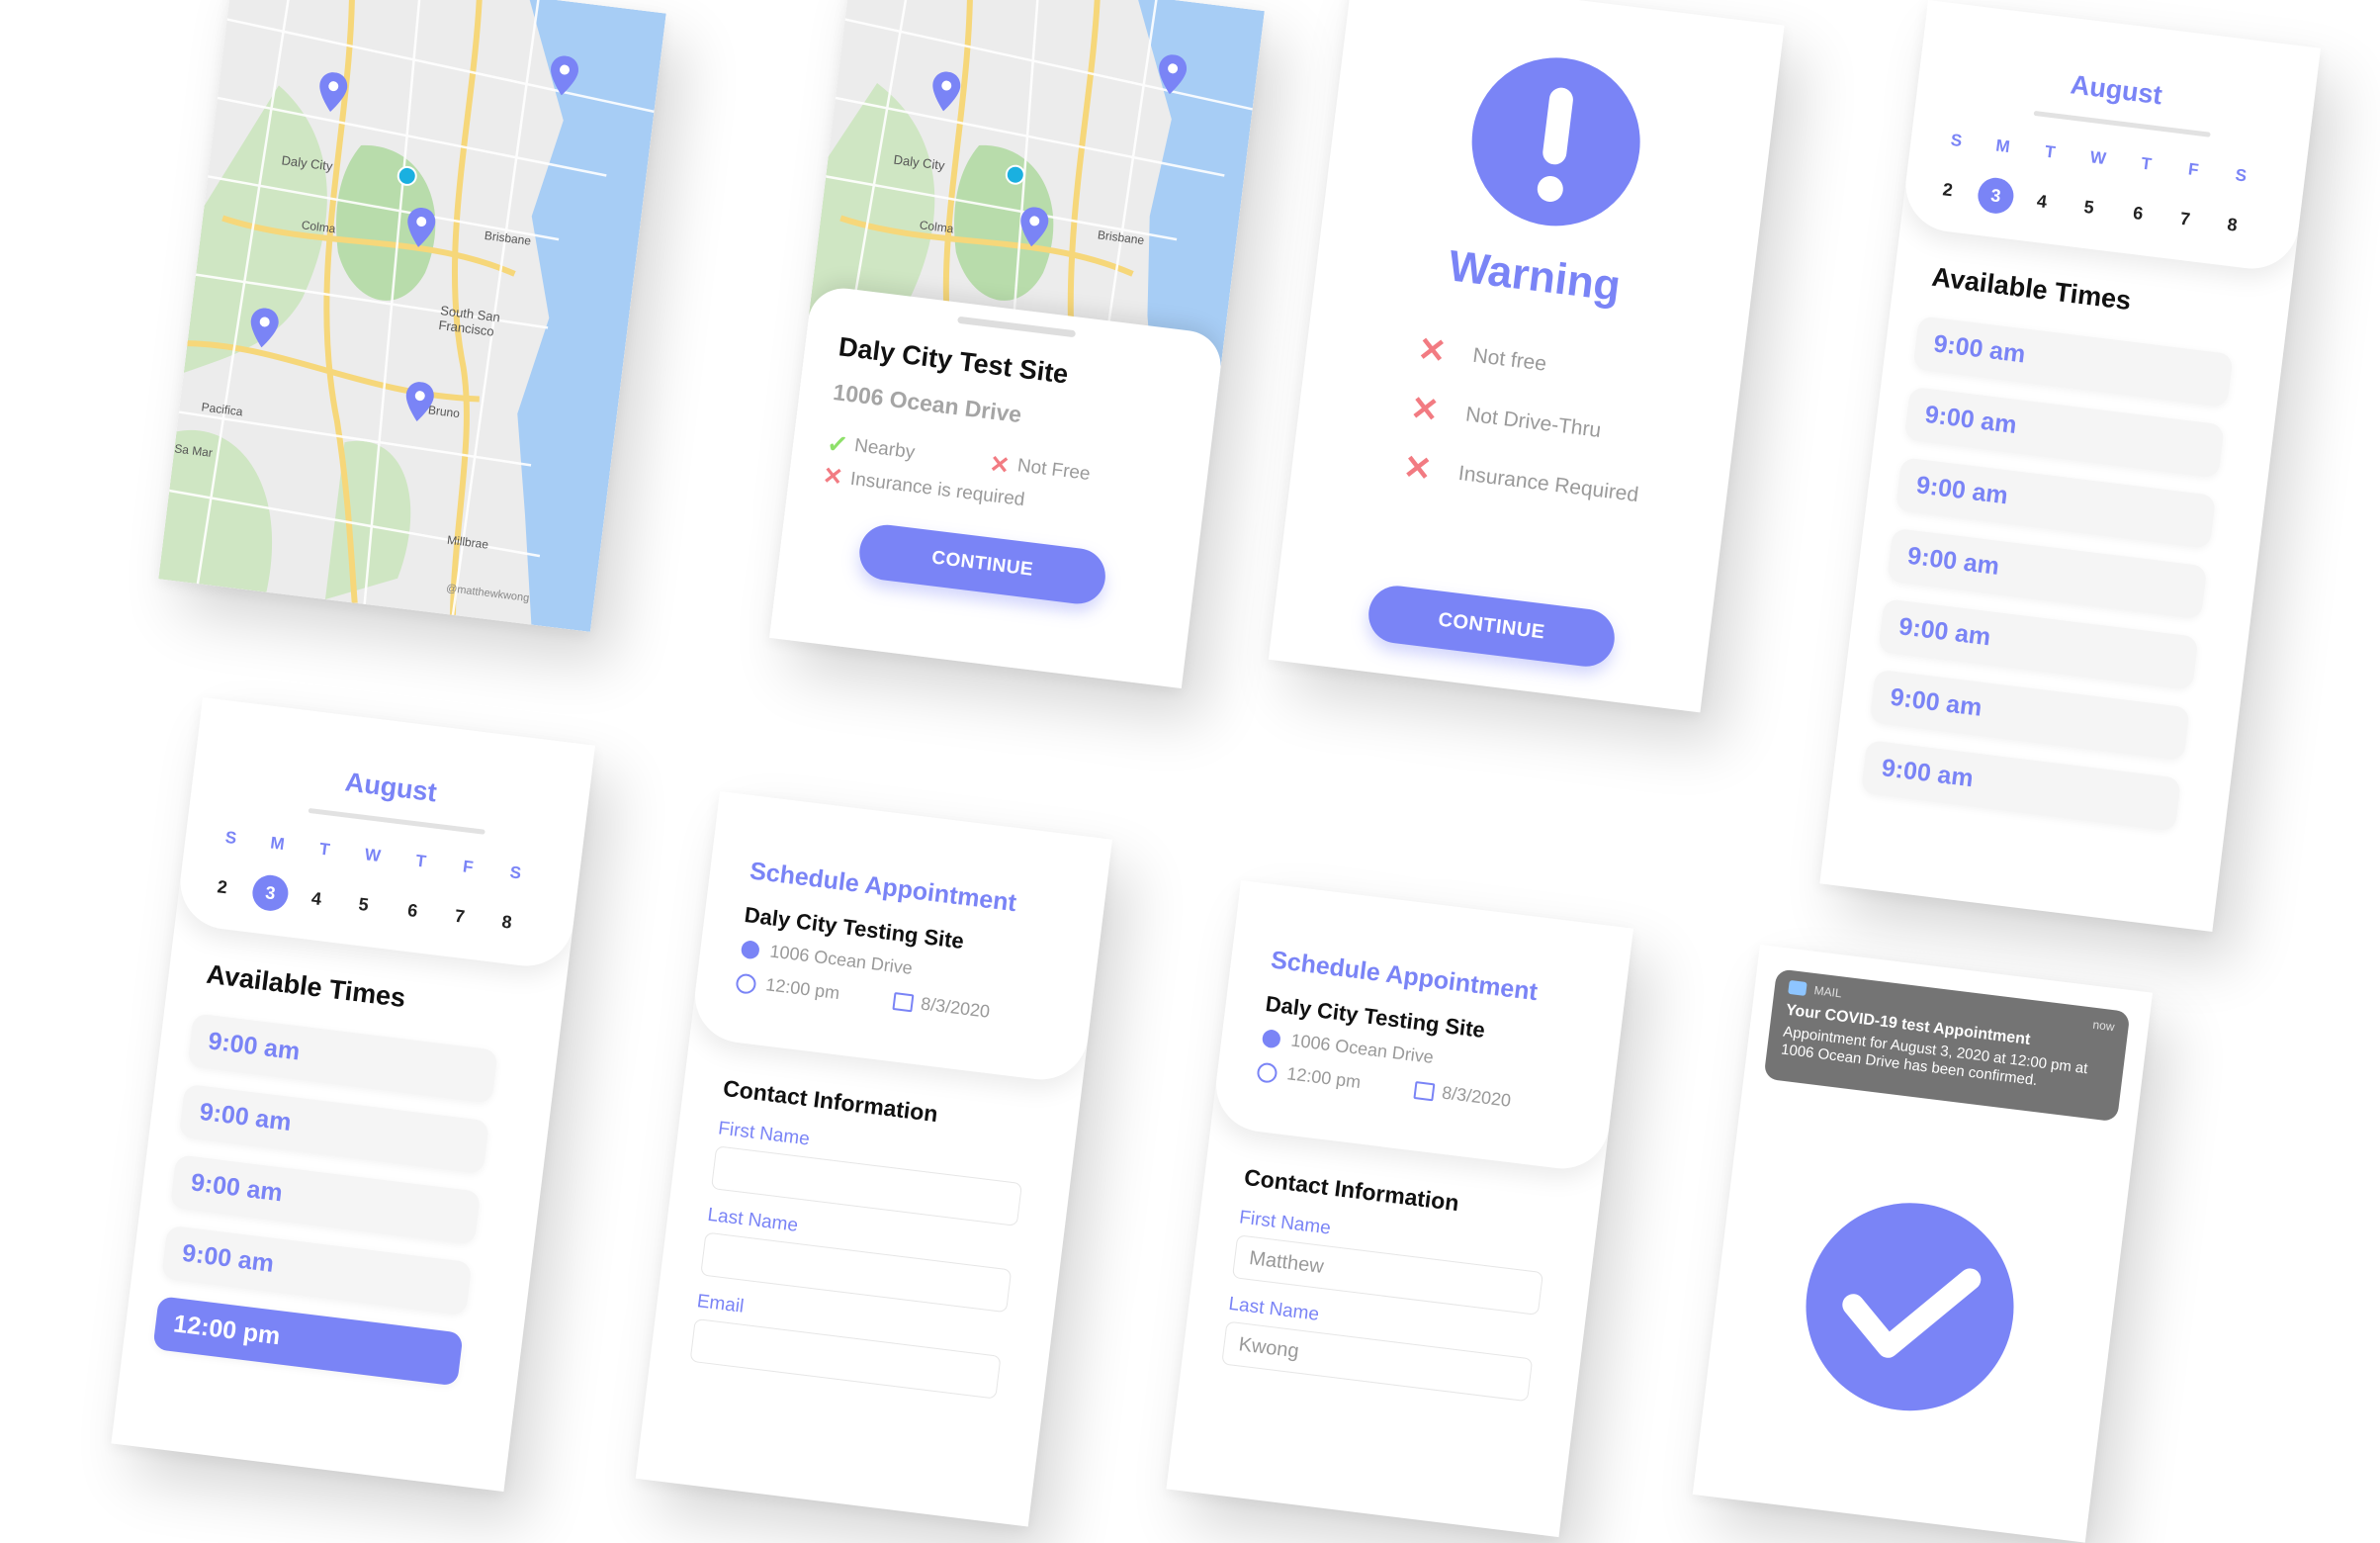 The height and width of the screenshot is (1543, 2380). Describe the element at coordinates (1053, 471) in the screenshot. I see `not-free-label: Not Free` at that location.